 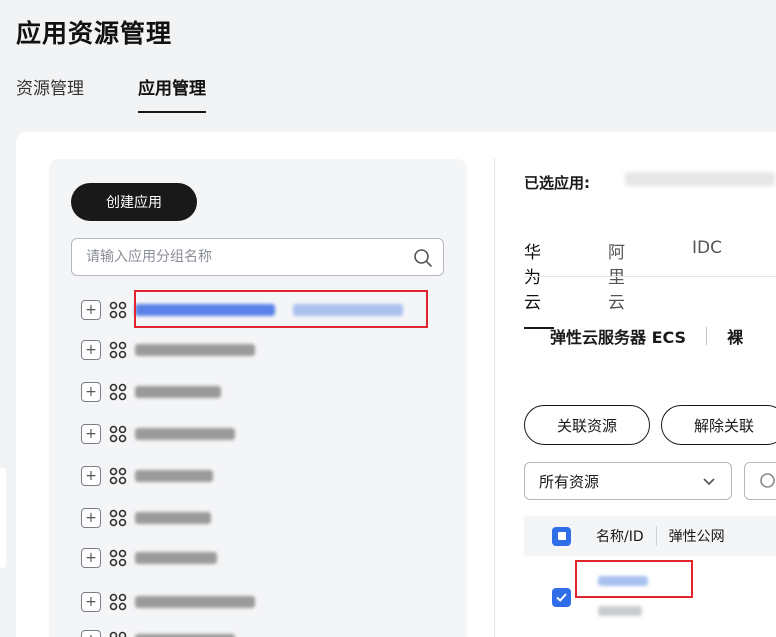 What do you see at coordinates (281, 309) in the screenshot?
I see `highlight-box-tree` at bounding box center [281, 309].